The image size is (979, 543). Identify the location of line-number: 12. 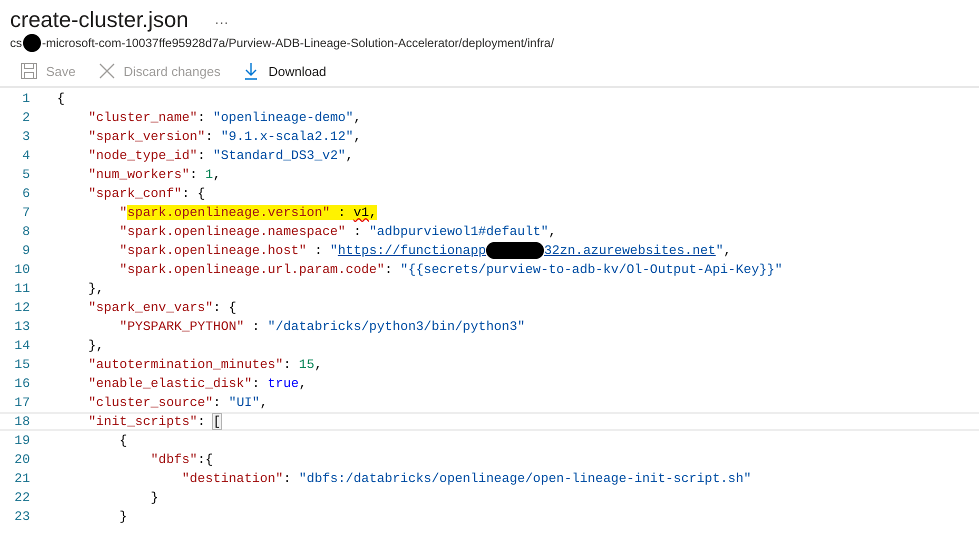
(21, 308).